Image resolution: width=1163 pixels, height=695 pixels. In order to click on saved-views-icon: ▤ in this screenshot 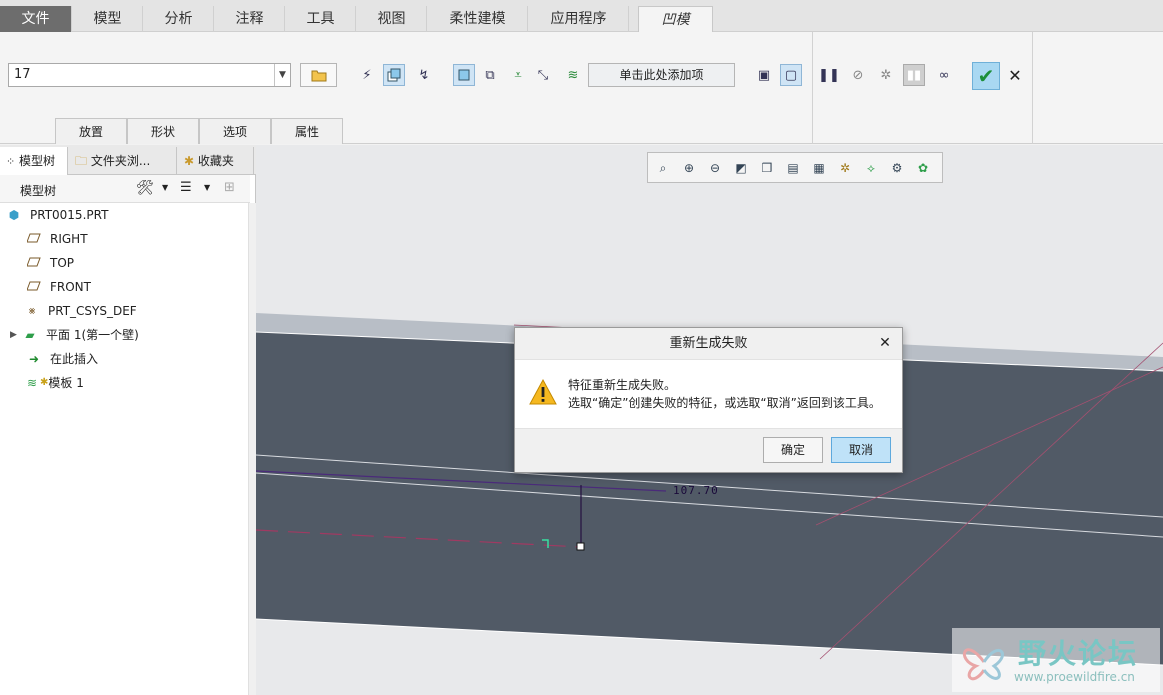, I will do `click(793, 167)`.